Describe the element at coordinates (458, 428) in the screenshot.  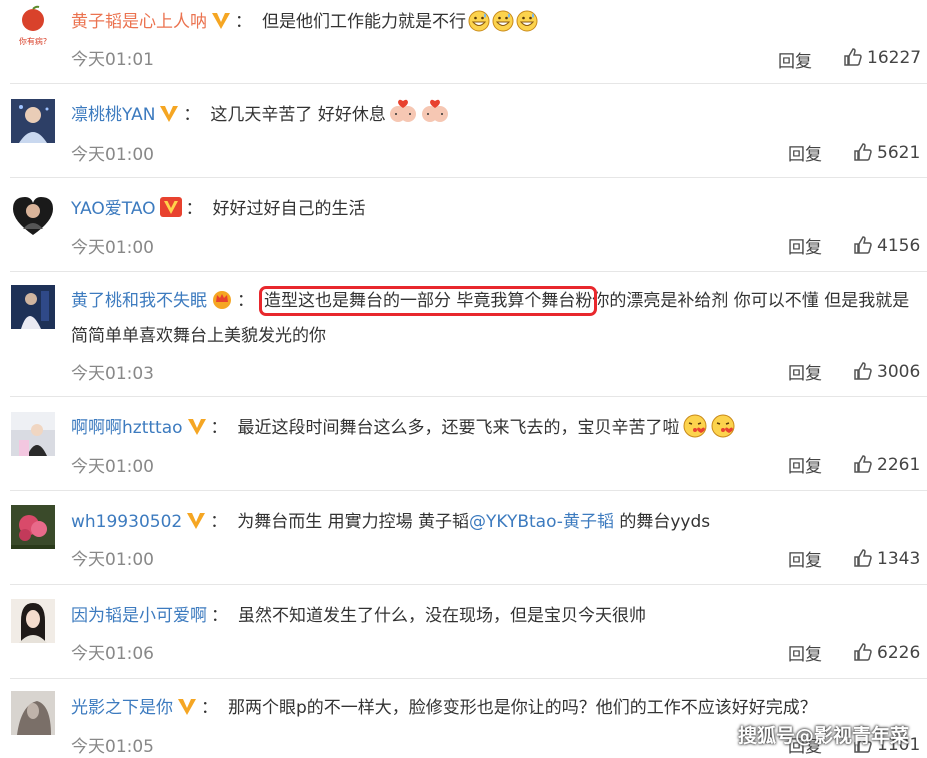
I see `comment-text: 最近这段时间舞台这么多，还要飞来飞去的，宝贝辛苦了啦` at that location.